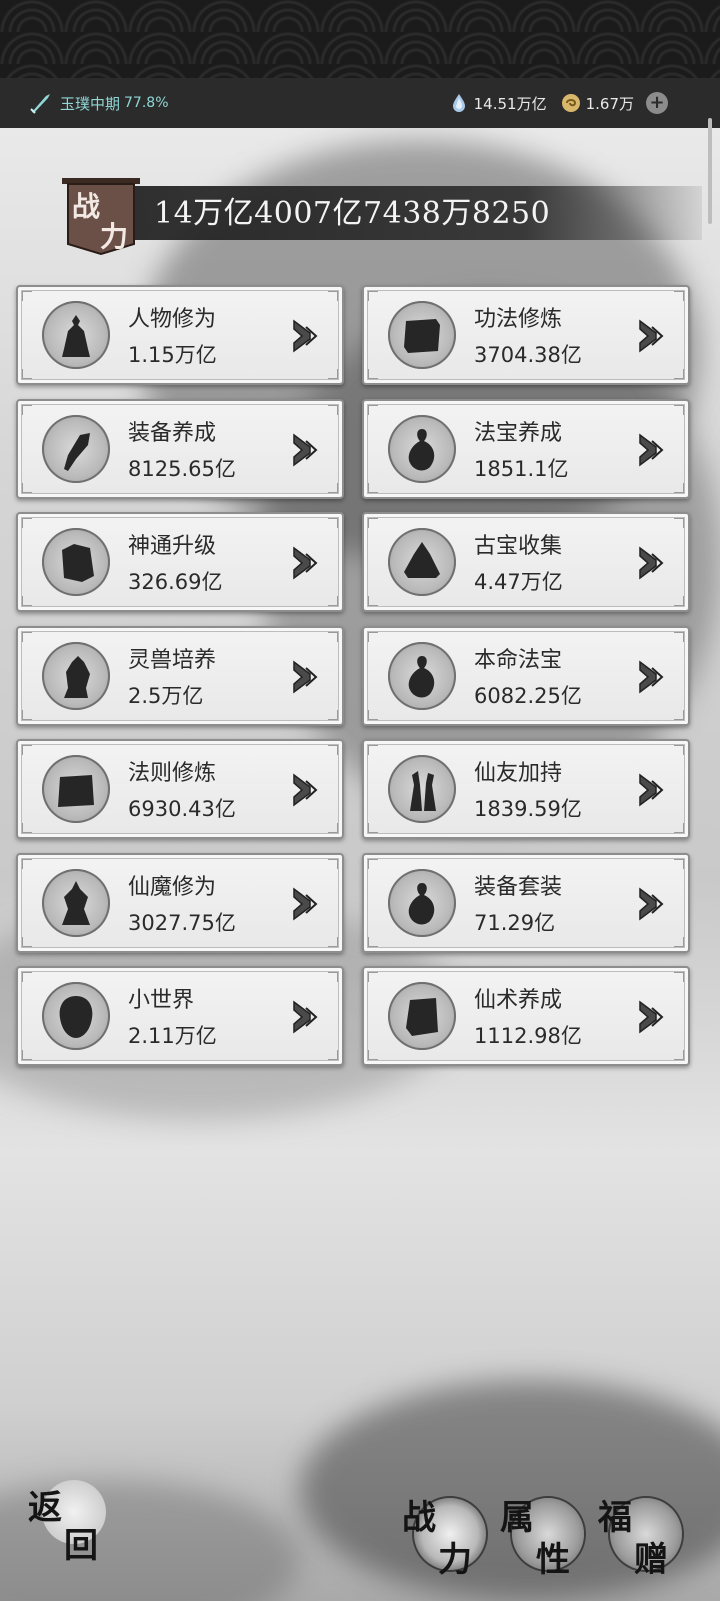 The width and height of the screenshot is (720, 1601). Describe the element at coordinates (86, 206) in the screenshot. I see `power-flag-char-1: 战` at that location.